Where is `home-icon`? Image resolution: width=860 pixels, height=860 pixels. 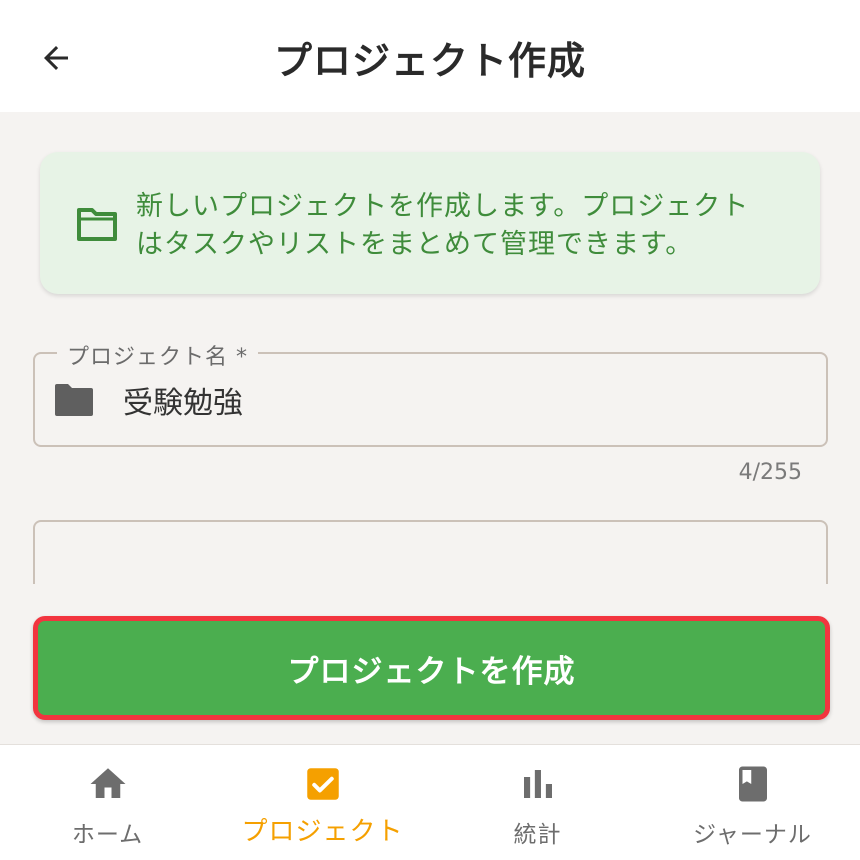 home-icon is located at coordinates (107, 783).